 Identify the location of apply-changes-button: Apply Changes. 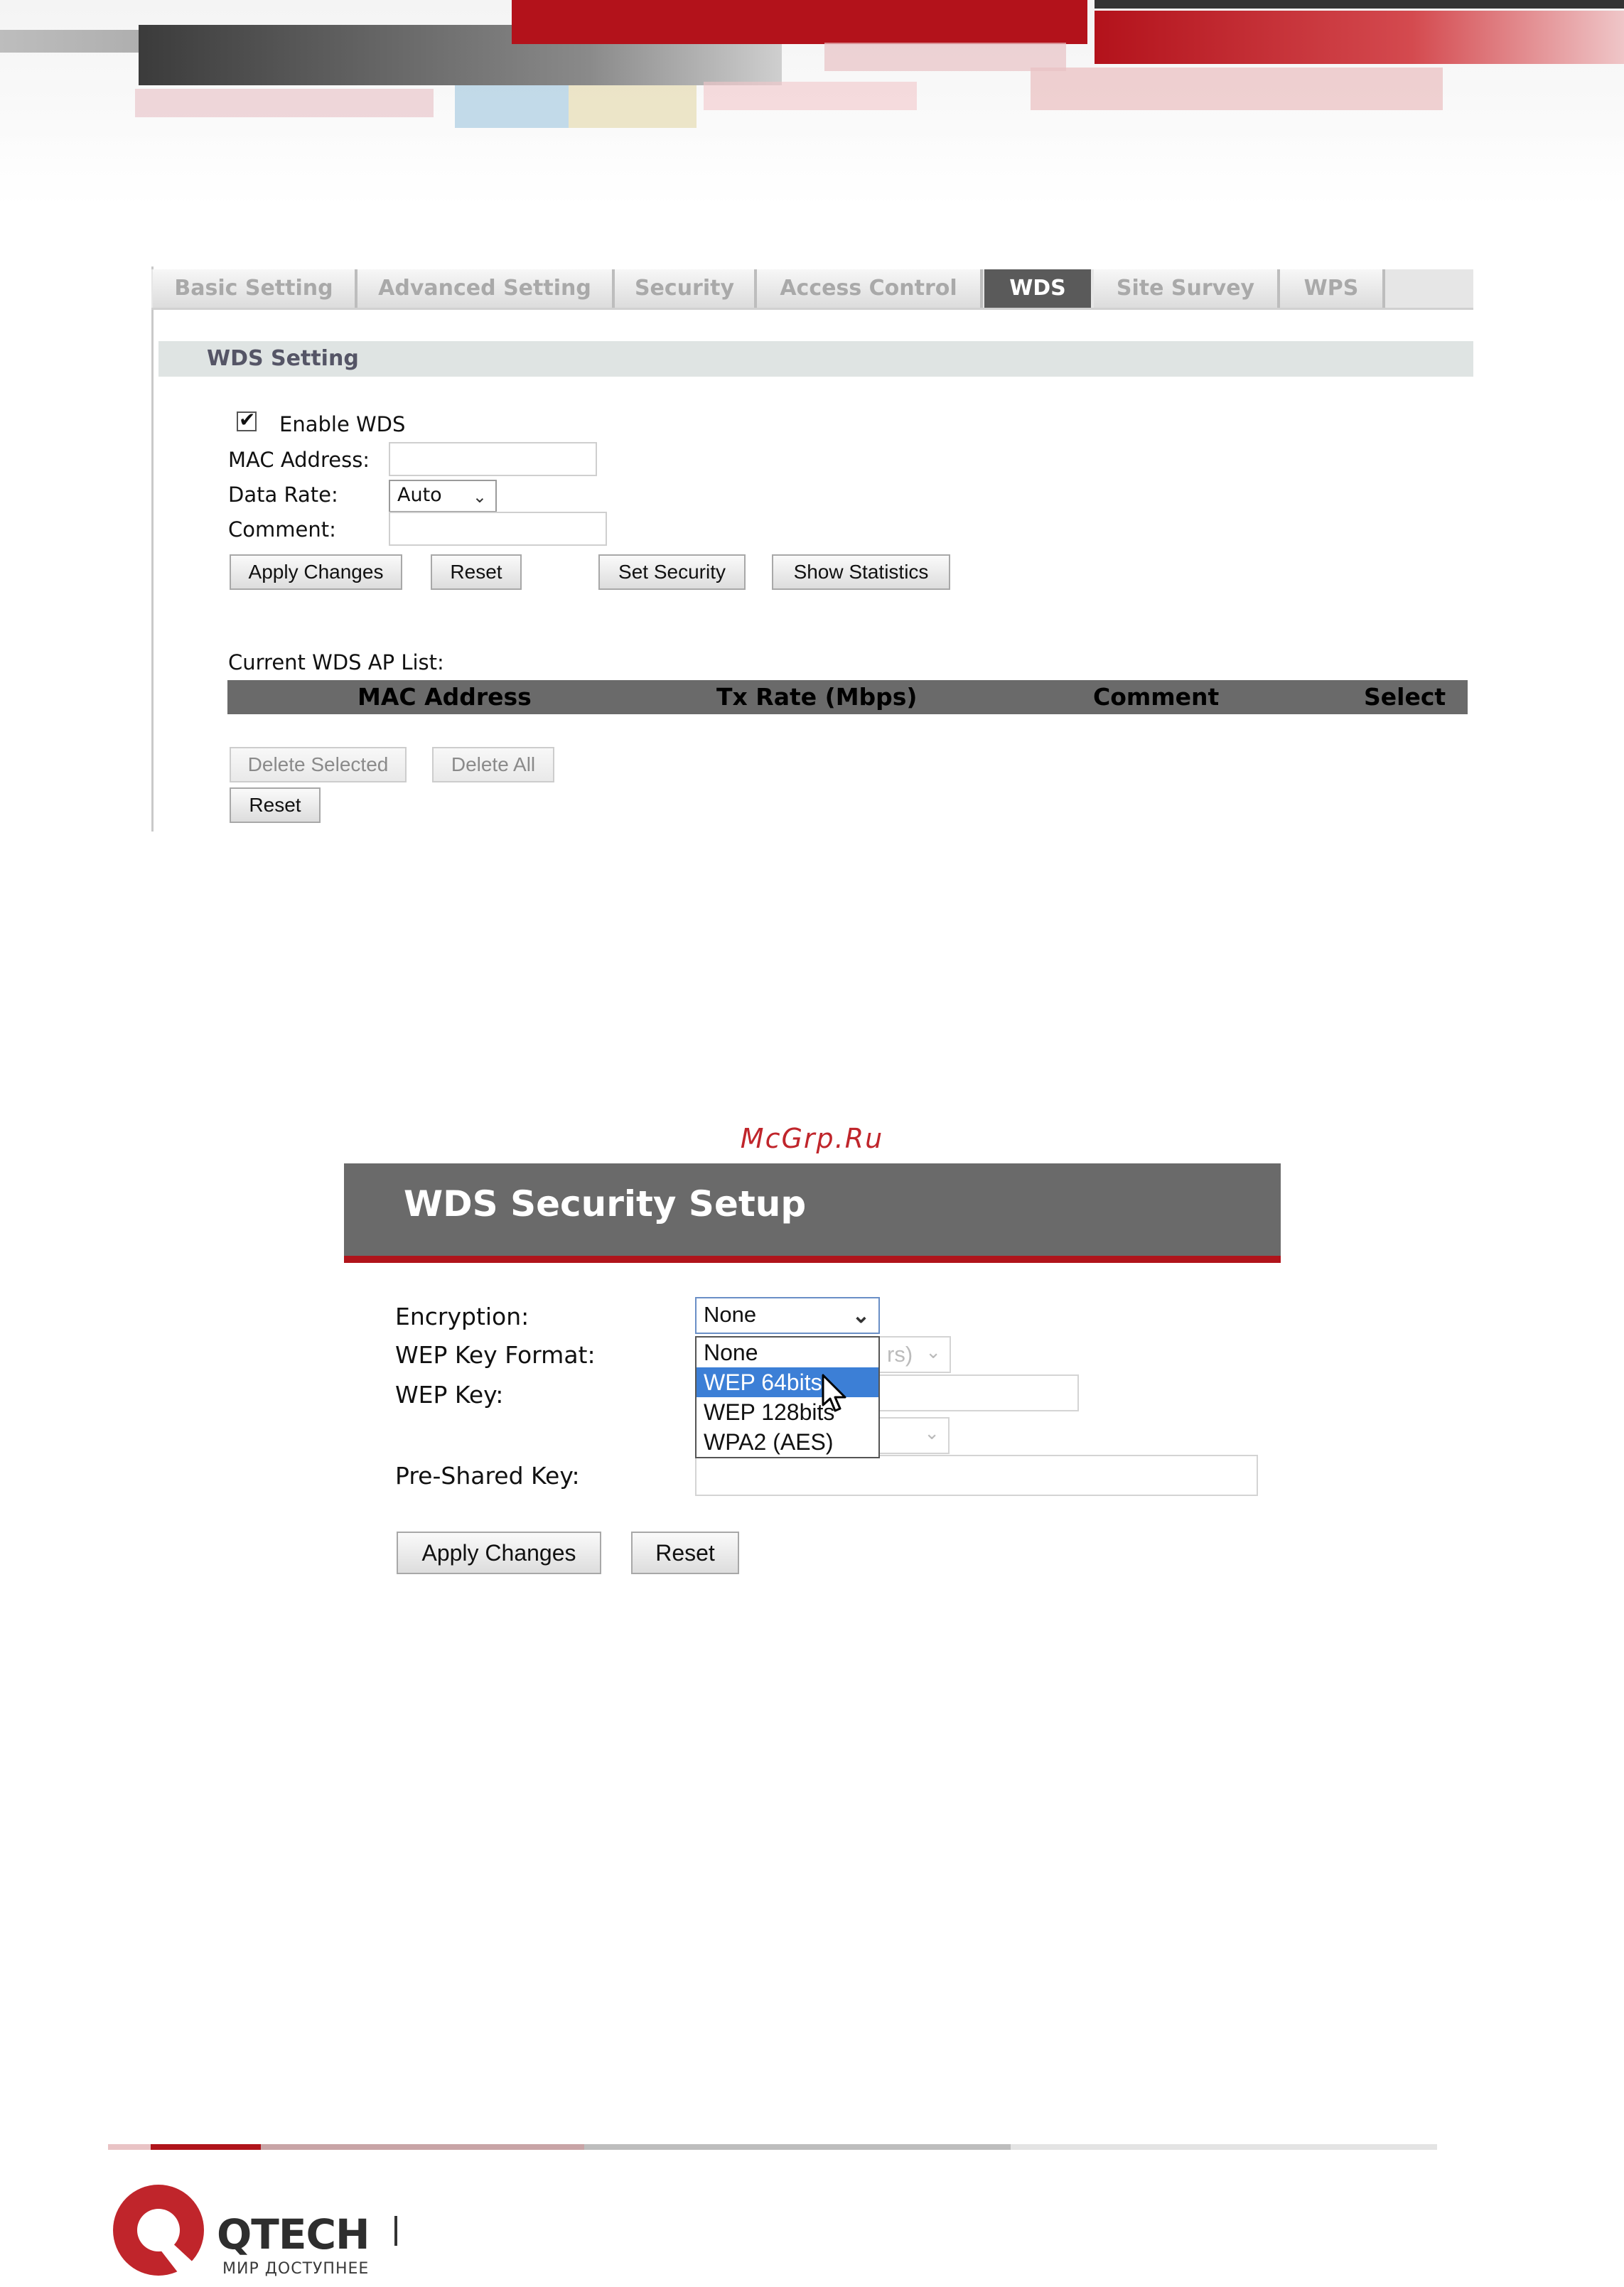
(316, 572).